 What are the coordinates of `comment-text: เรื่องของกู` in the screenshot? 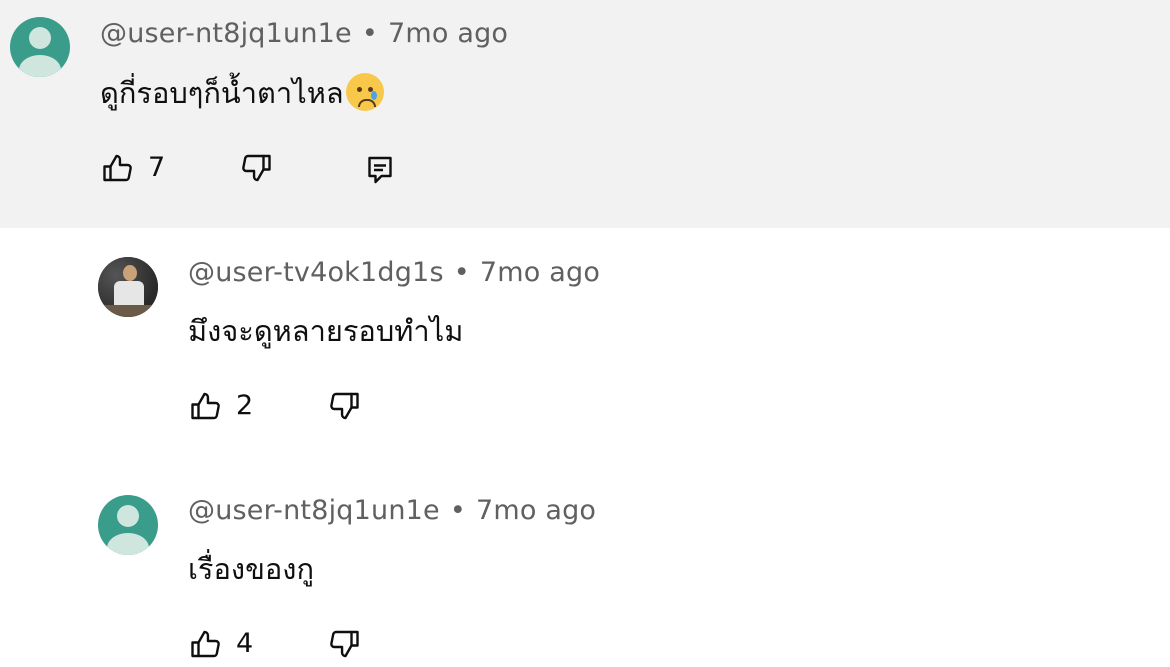 It's located at (251, 569).